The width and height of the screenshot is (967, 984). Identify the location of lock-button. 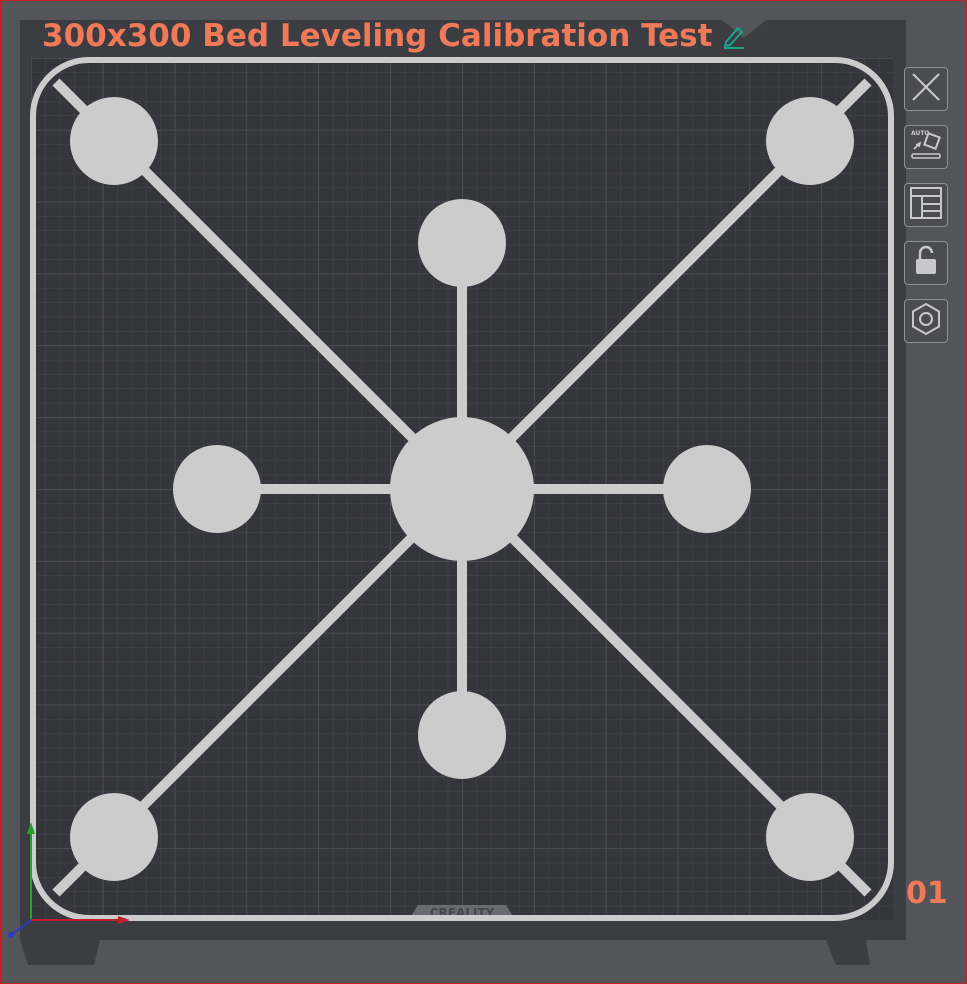
(926, 263).